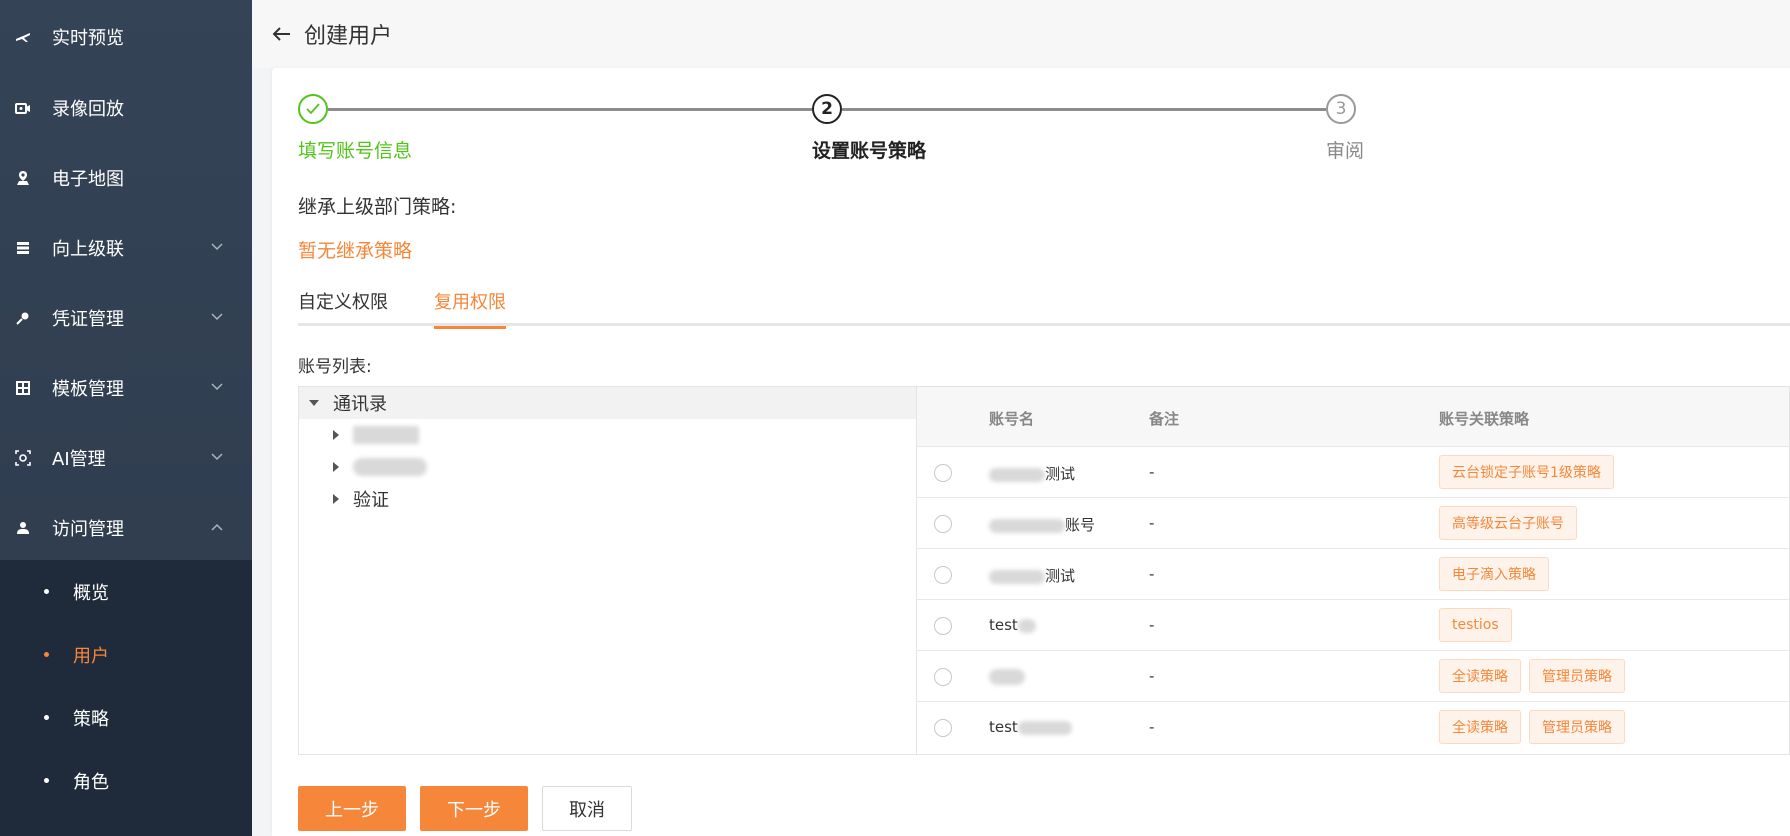 The image size is (1790, 836). Describe the element at coordinates (126, 528) in the screenshot. I see `nav-access-management: 访问管理` at that location.